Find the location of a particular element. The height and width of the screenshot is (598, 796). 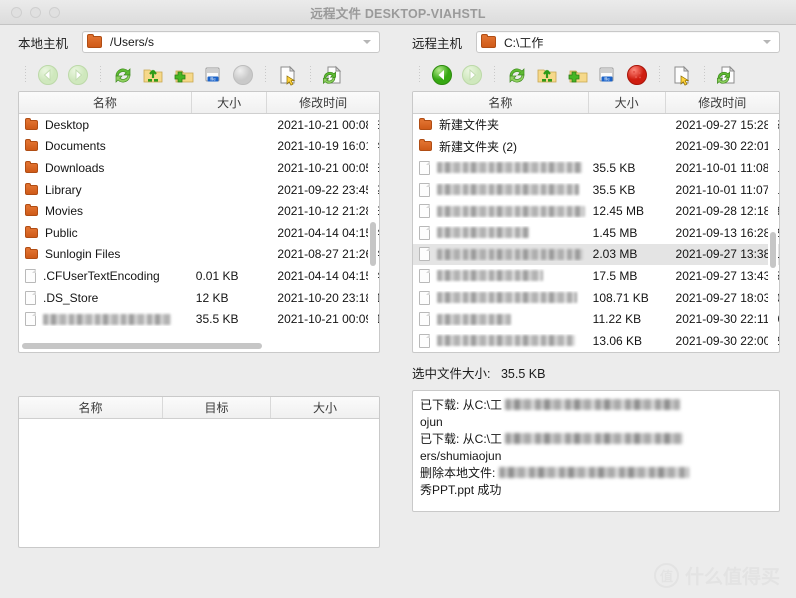

transfer-queue-list: 名称 目标 大小 is located at coordinates (199, 472).